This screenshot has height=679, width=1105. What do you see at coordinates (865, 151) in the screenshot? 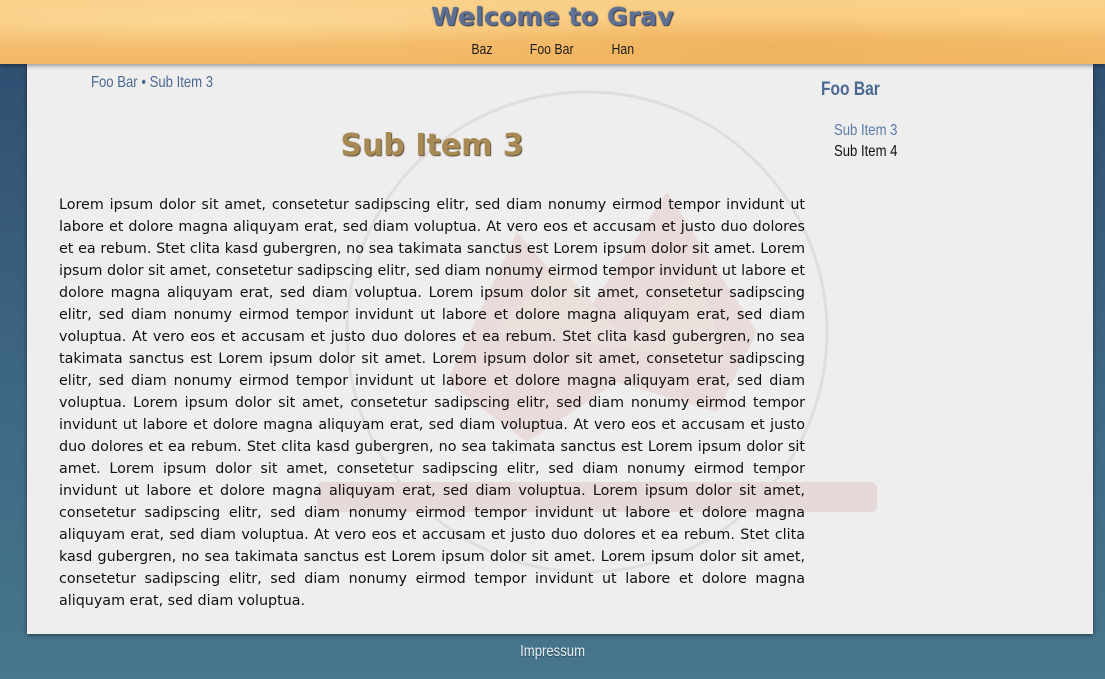
I see `sidebar-item-sub-item-4: Sub Item 4` at bounding box center [865, 151].